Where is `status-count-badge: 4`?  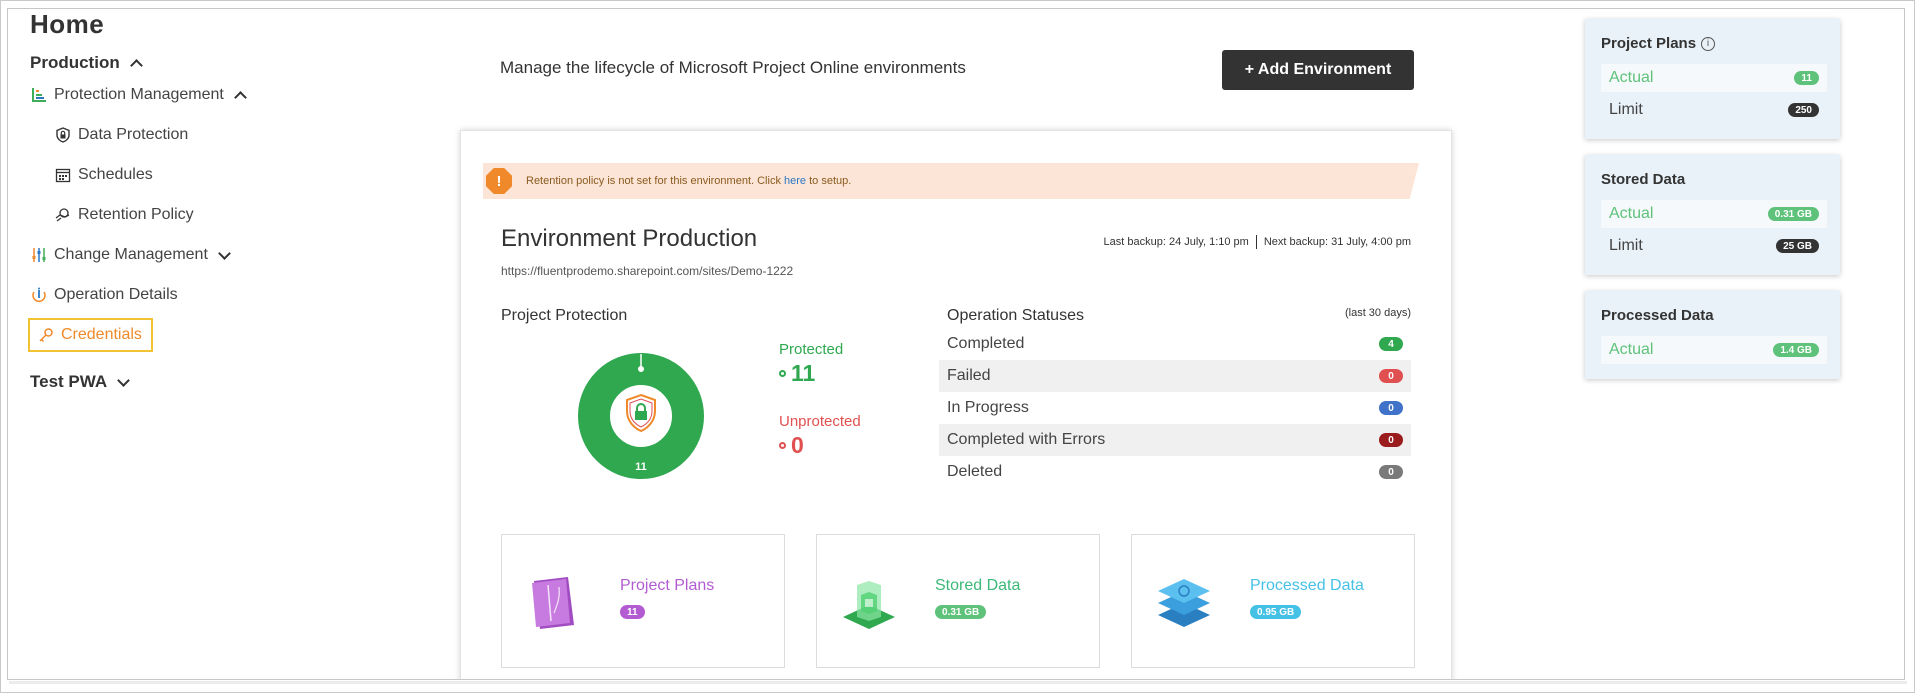
status-count-badge: 4 is located at coordinates (1391, 344).